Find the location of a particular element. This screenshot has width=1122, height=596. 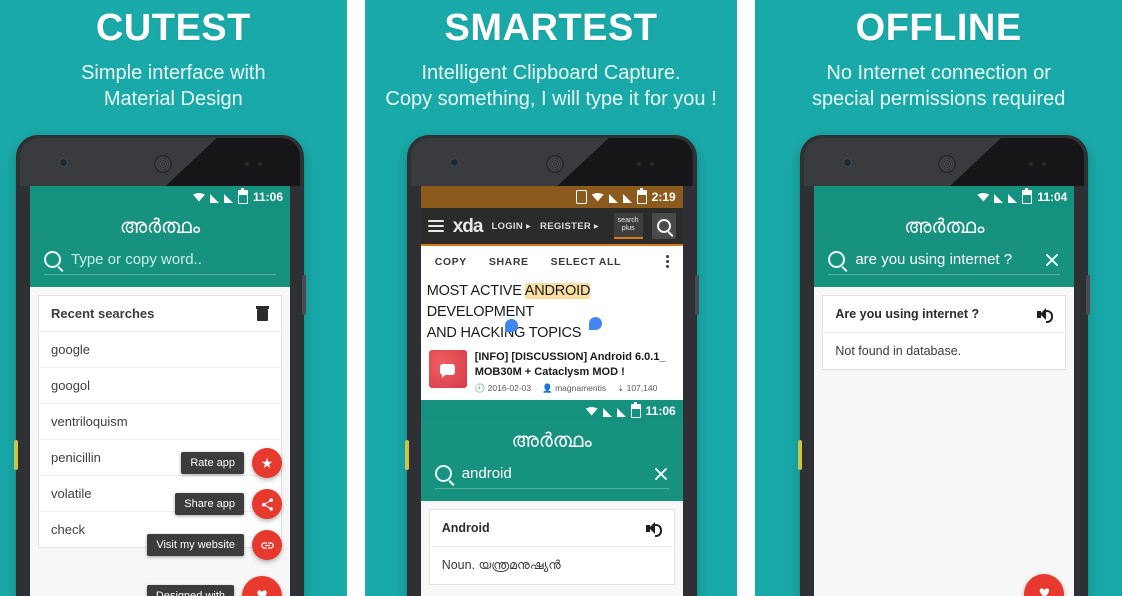

thread-meta: 🕘 2016-02-03 👤 magnamentis ⇣ 107,140 is located at coordinates (575, 388).